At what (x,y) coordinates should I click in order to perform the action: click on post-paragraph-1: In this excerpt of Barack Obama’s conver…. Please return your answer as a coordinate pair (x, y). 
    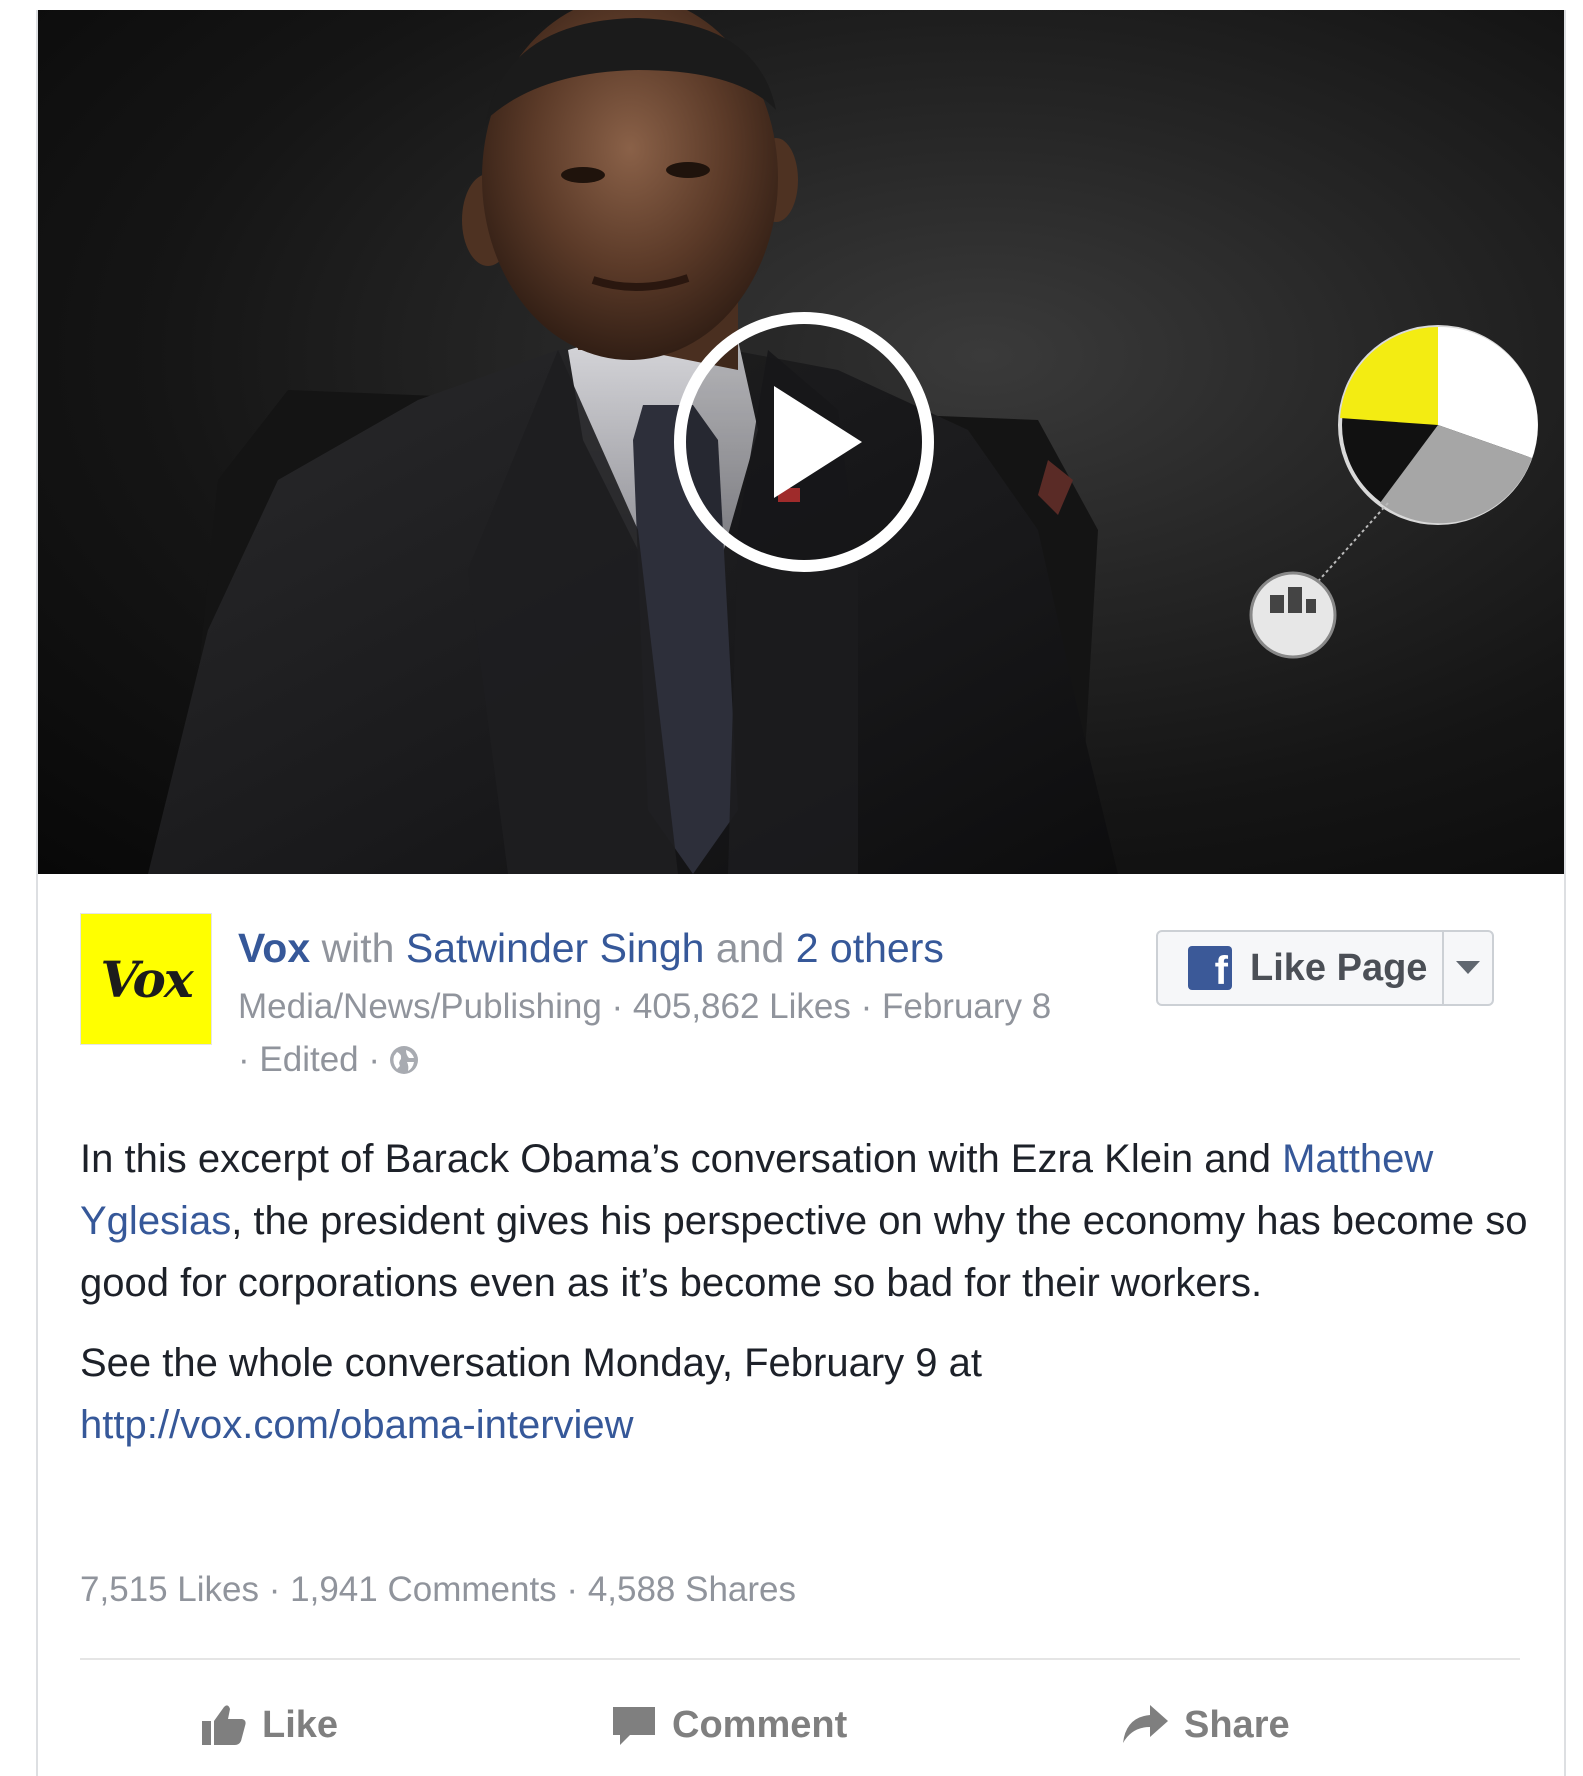
    Looking at the image, I should click on (815, 1221).